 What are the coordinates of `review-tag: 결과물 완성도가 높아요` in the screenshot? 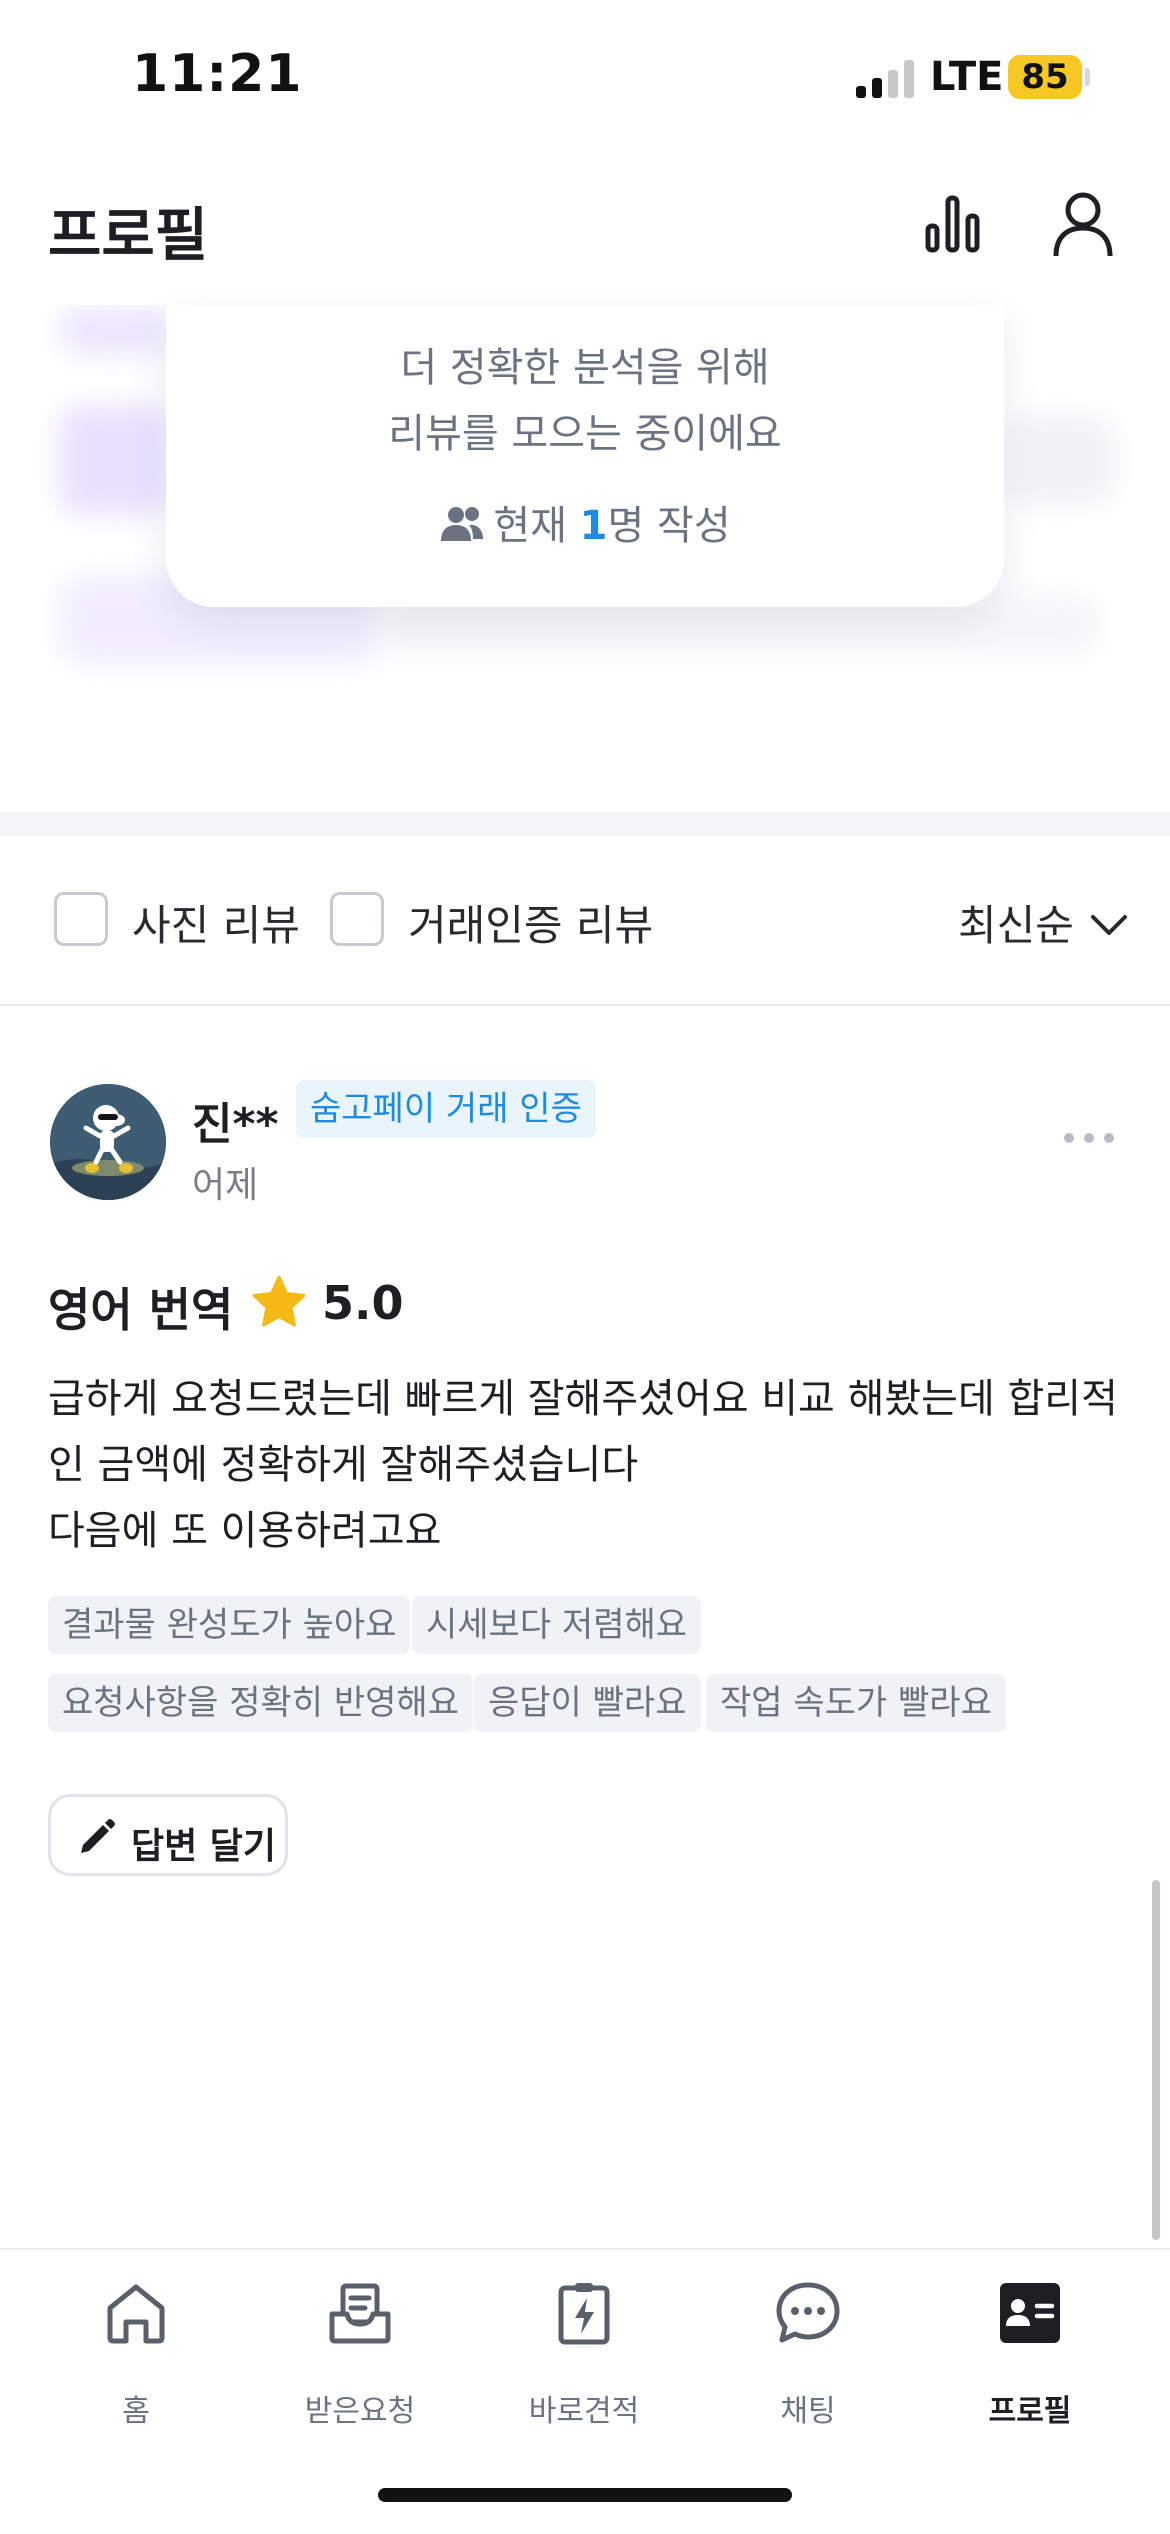 It's located at (229, 1625).